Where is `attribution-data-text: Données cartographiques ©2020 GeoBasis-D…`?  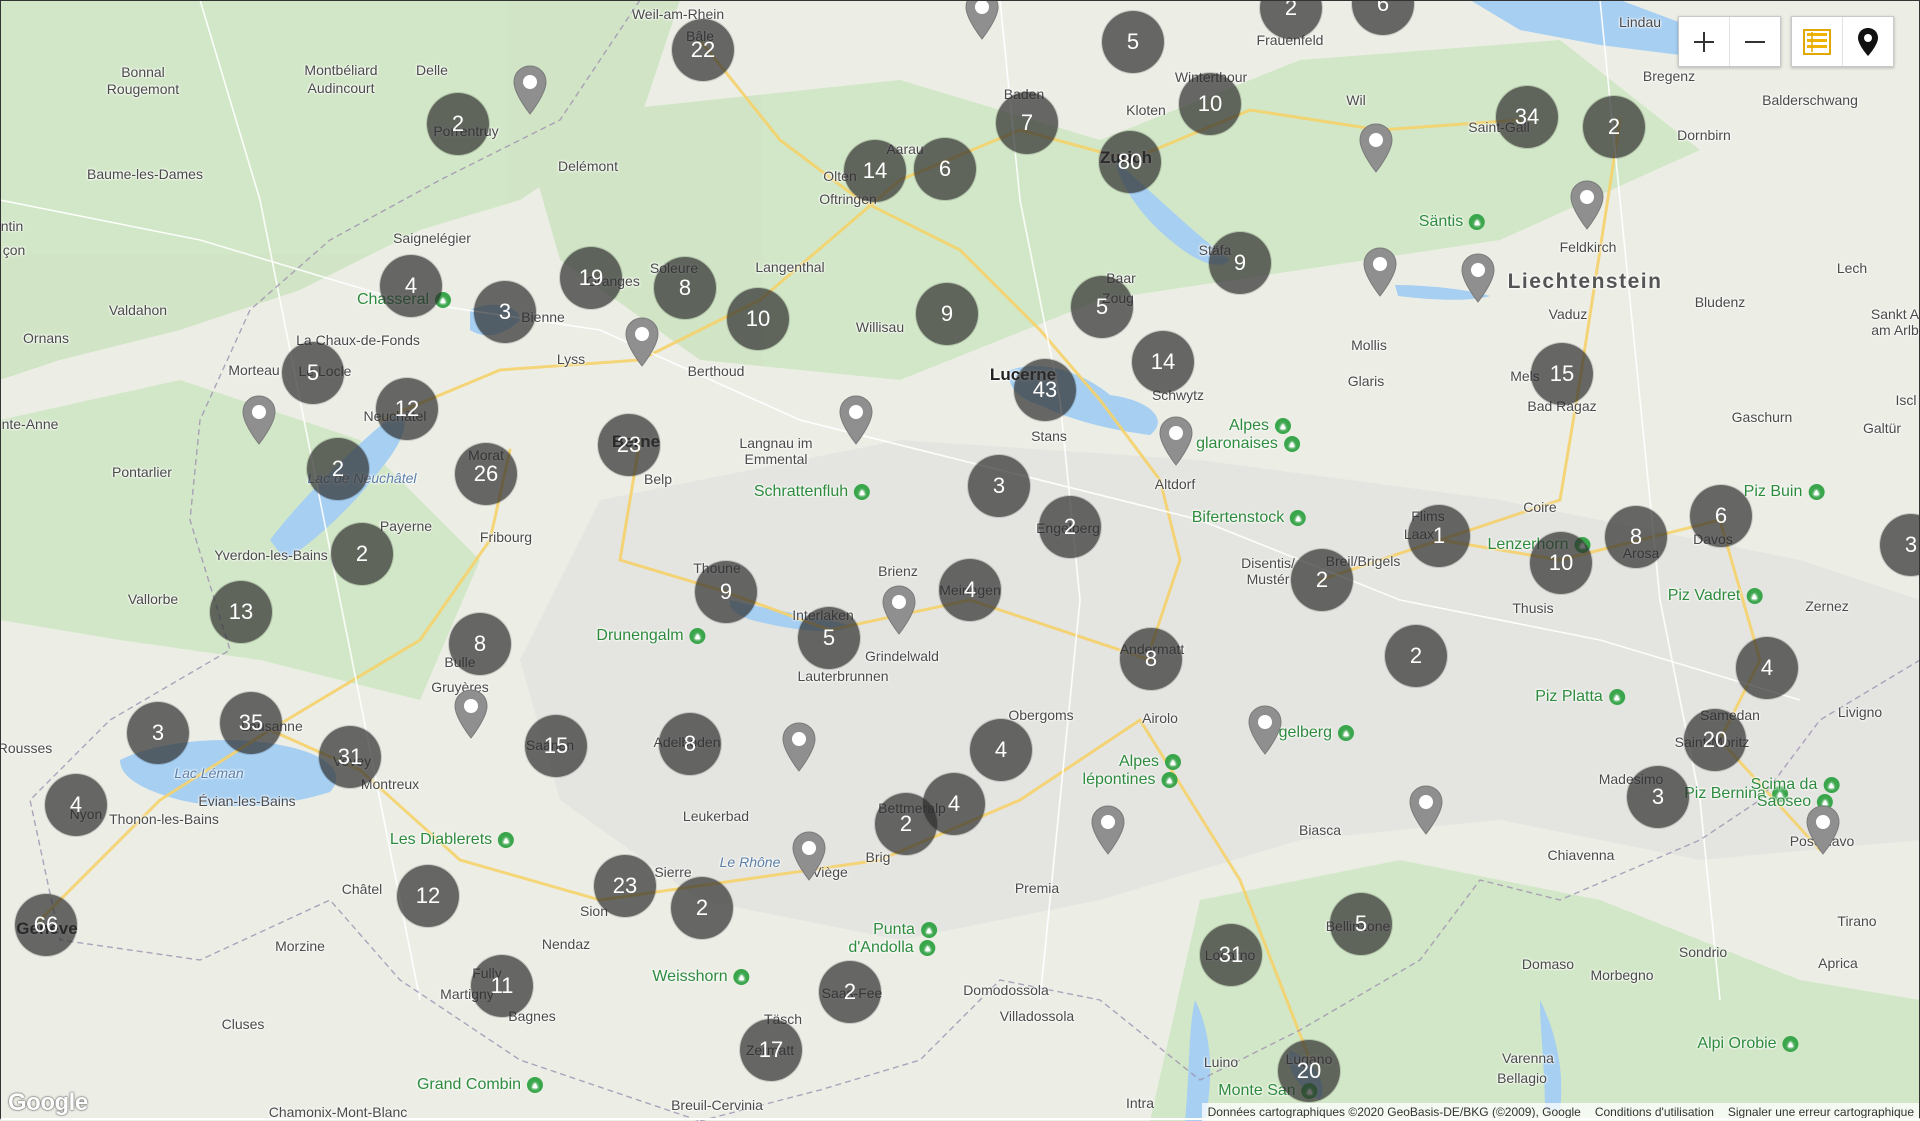
attribution-data-text: Données cartographiques ©2020 GeoBasis-D… is located at coordinates (1394, 1112).